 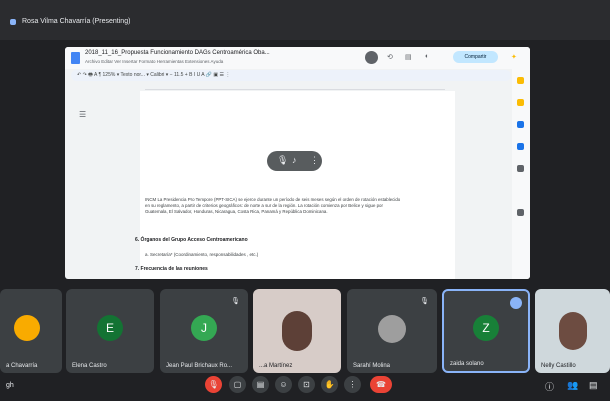 What do you see at coordinates (260, 384) in the screenshot?
I see `captions-button: ▤` at bounding box center [260, 384].